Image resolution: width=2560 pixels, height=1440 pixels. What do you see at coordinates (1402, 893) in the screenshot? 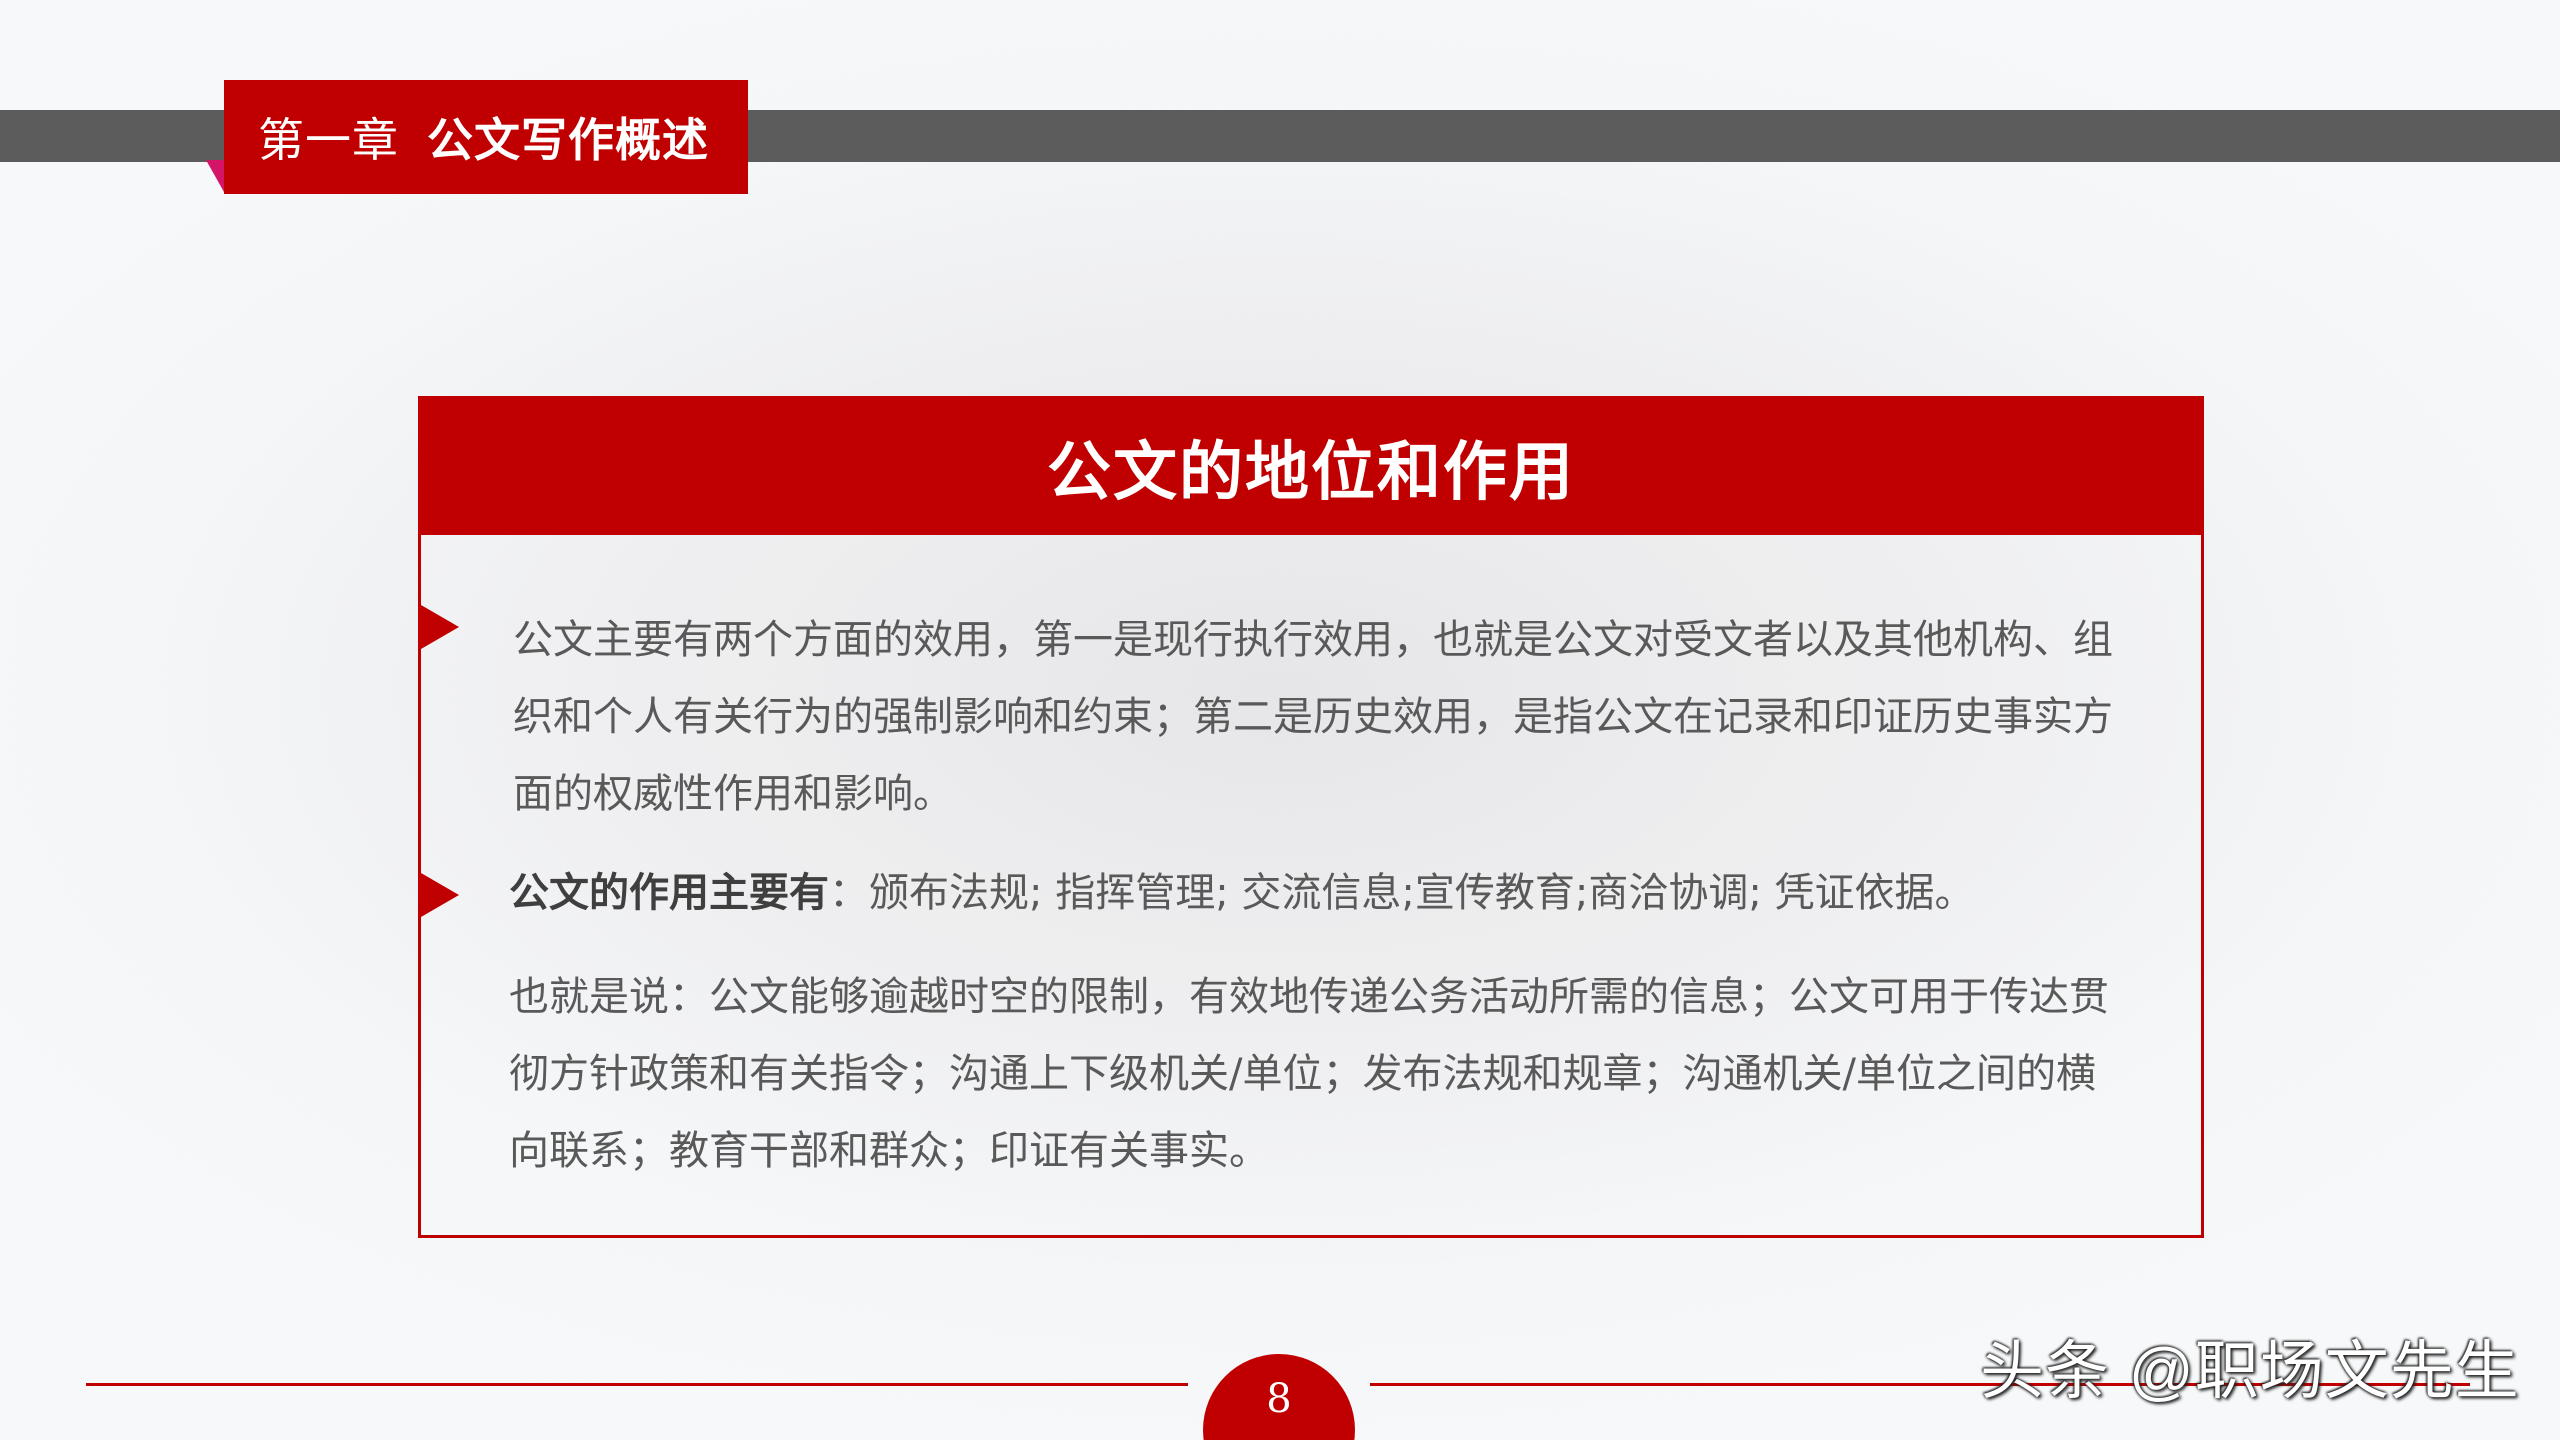
I see `functions-list: ：颁布法规; 指挥管理; 交流信息;宣传教育;商洽协调; 凭证依据。` at bounding box center [1402, 893].